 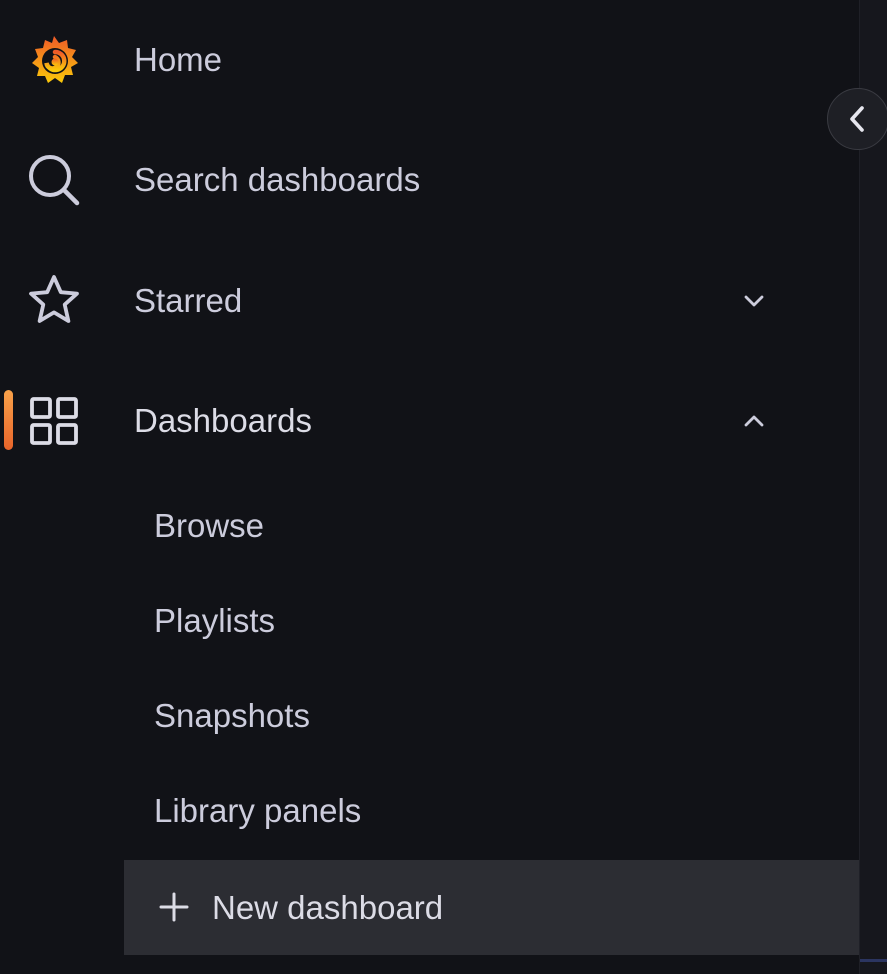 I want to click on nav-label-dashboards: Dashboards, so click(x=223, y=420).